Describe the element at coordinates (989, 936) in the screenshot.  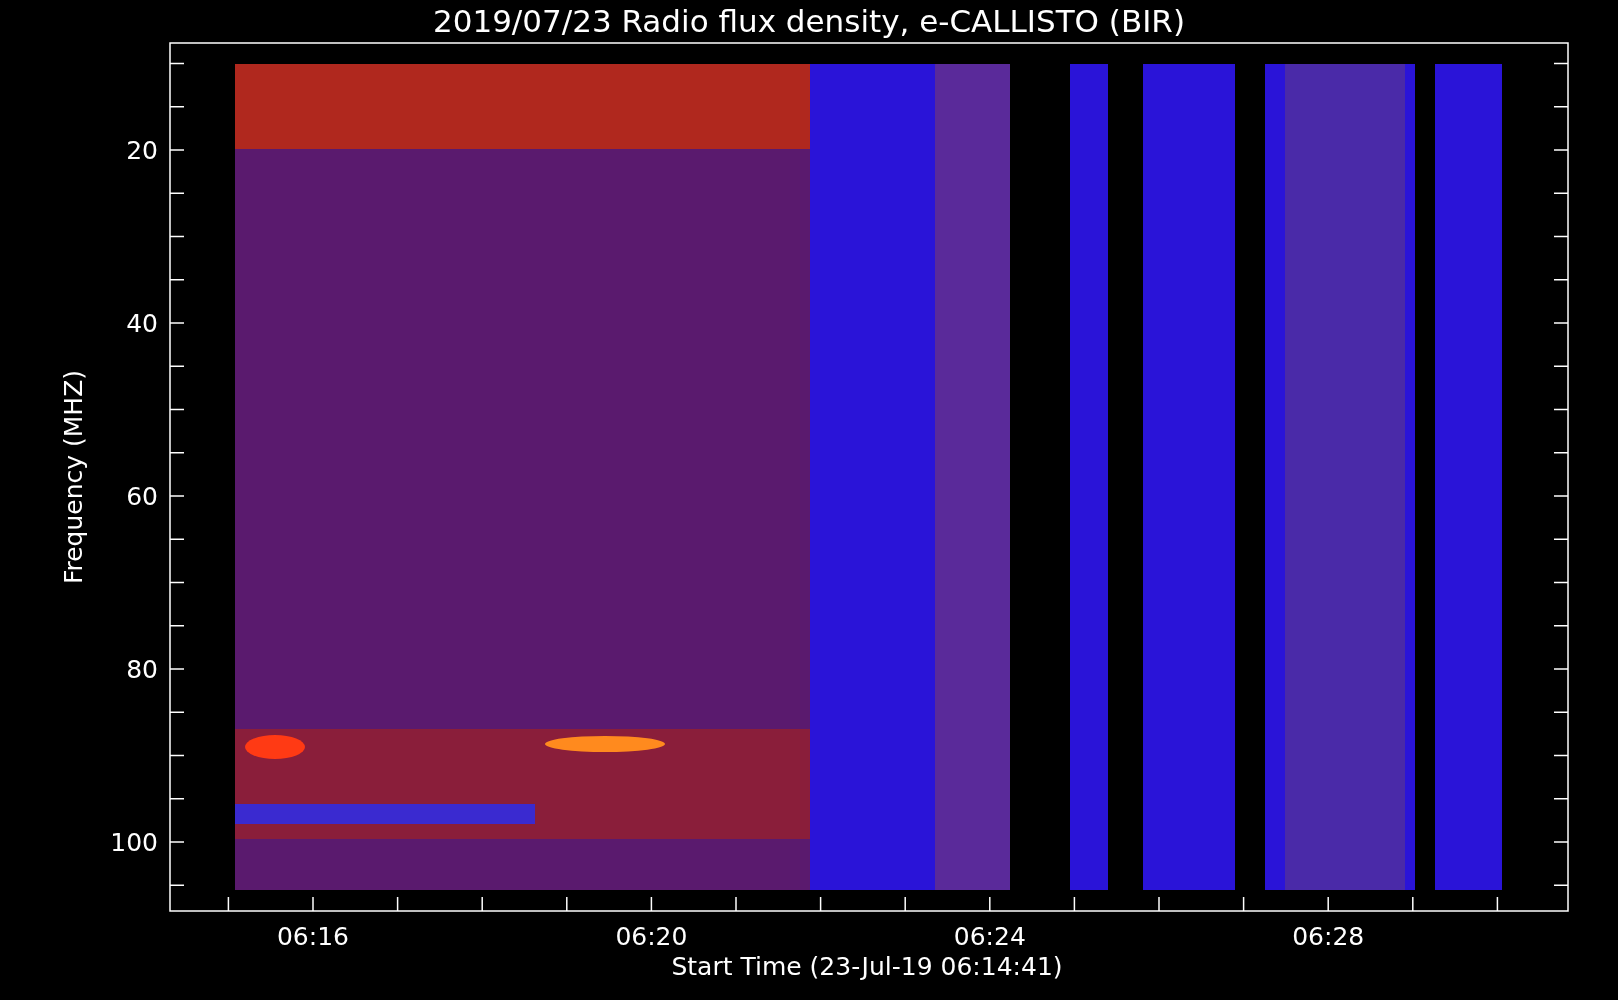
I see `x-tick-label: 06:24` at that location.